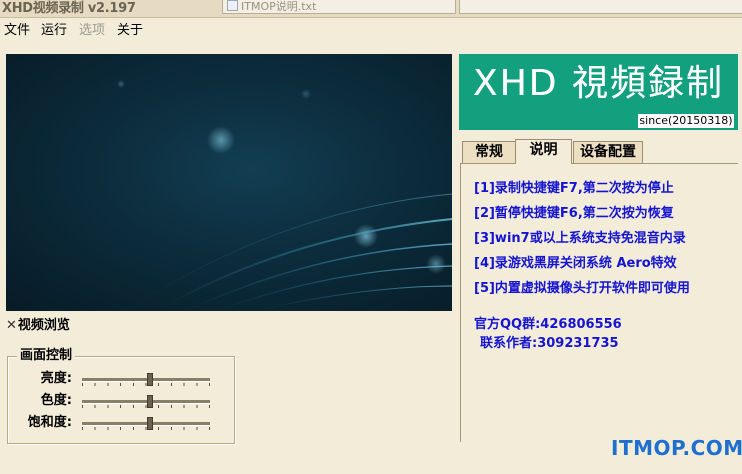 This screenshot has width=742, height=474. I want to click on hue-slider-track, so click(146, 402).